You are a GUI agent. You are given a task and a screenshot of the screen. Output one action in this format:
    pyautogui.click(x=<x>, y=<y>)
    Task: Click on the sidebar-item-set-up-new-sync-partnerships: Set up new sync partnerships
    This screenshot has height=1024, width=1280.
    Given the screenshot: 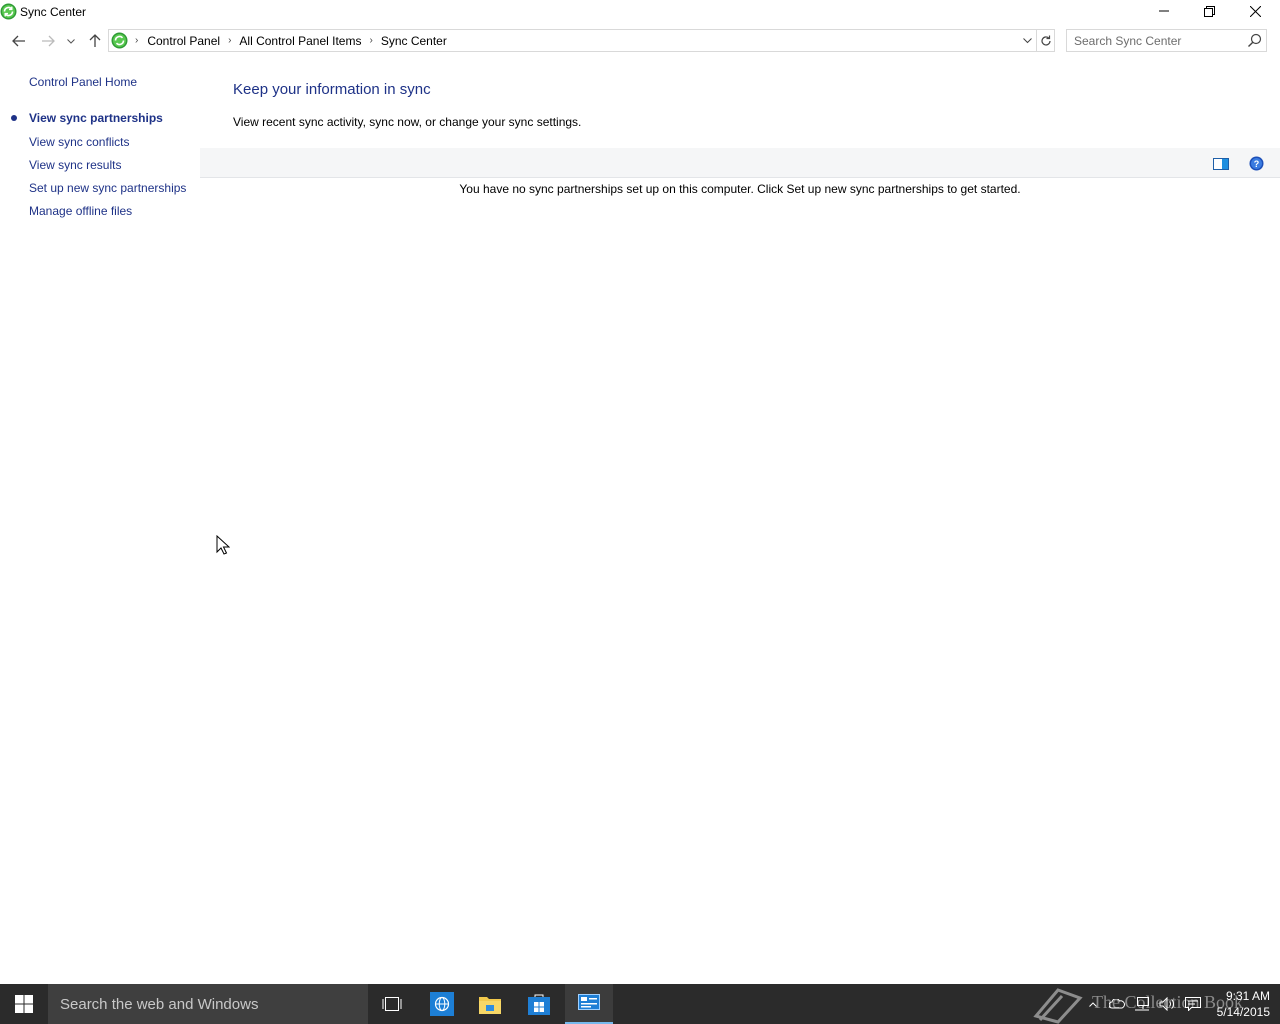 What is the action you would take?
    pyautogui.click(x=107, y=188)
    